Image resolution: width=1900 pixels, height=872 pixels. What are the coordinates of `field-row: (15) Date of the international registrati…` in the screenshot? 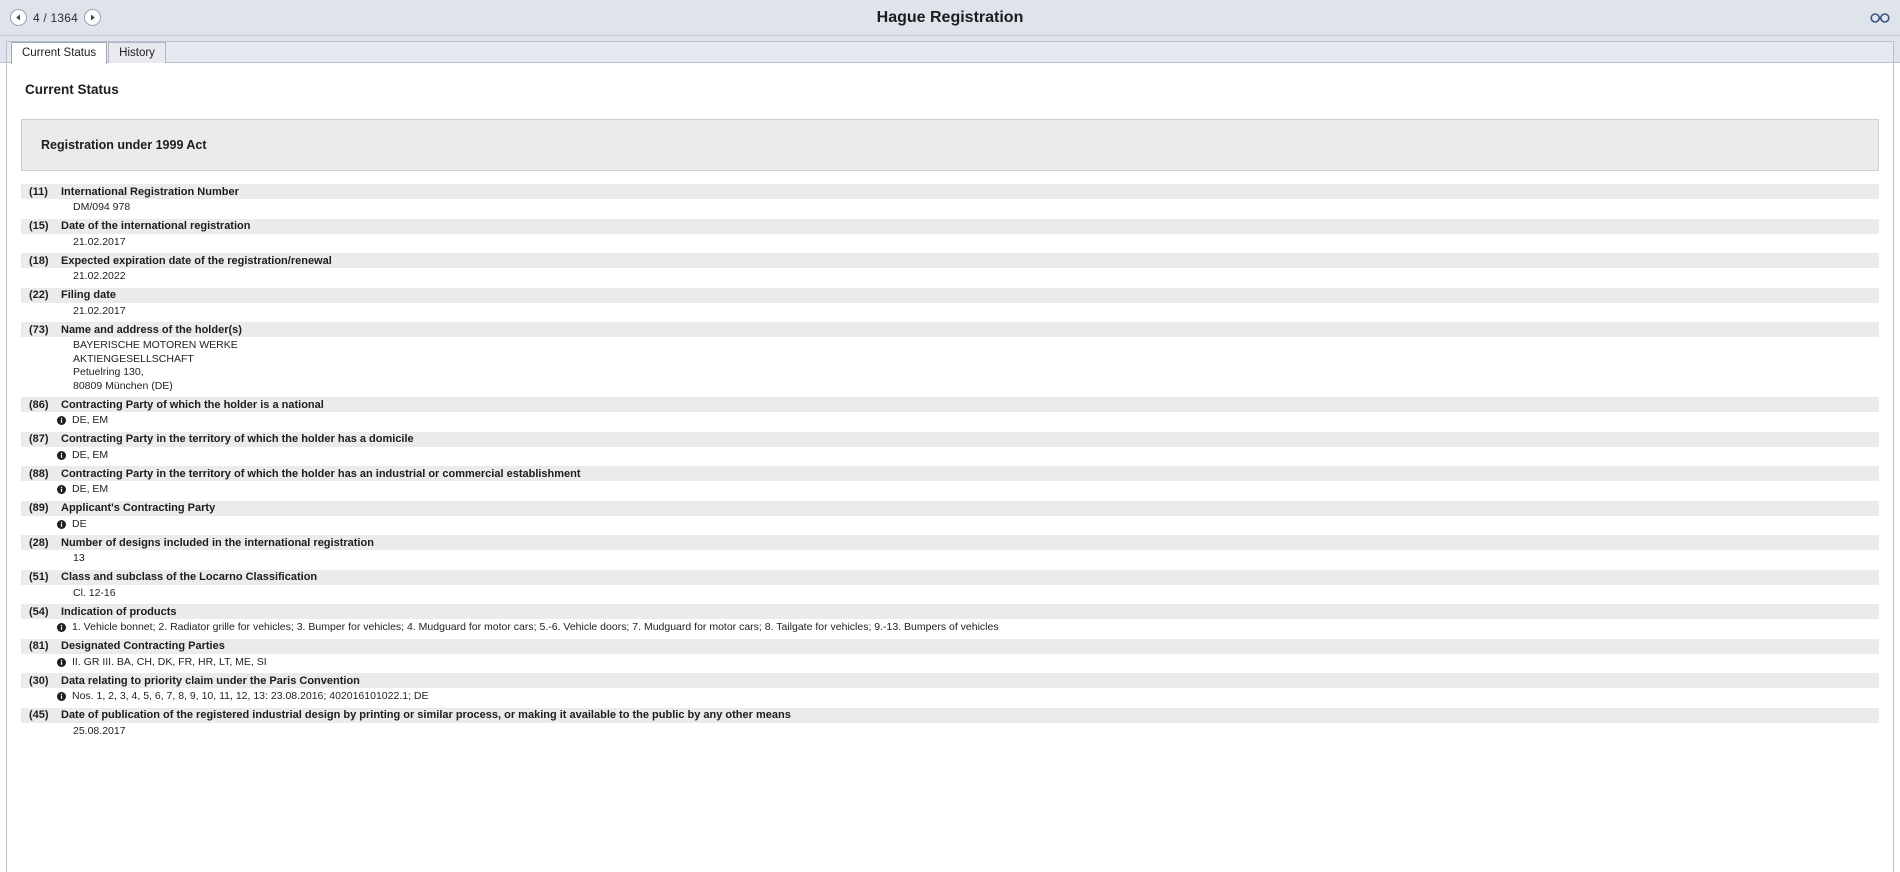 It's located at (950, 236).